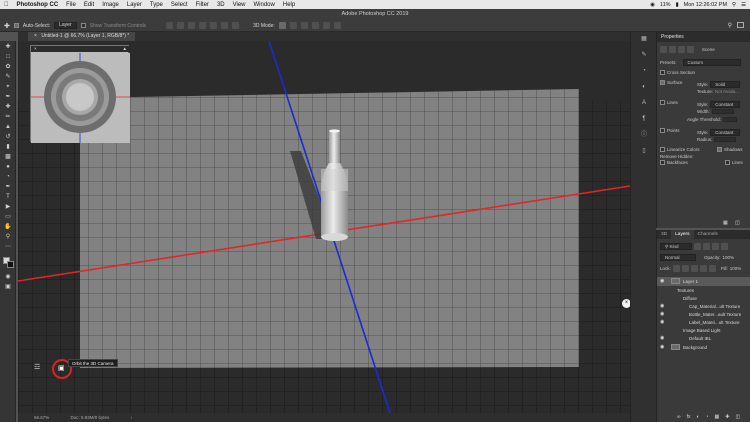  I want to click on lock-all-icon, so click(712, 268).